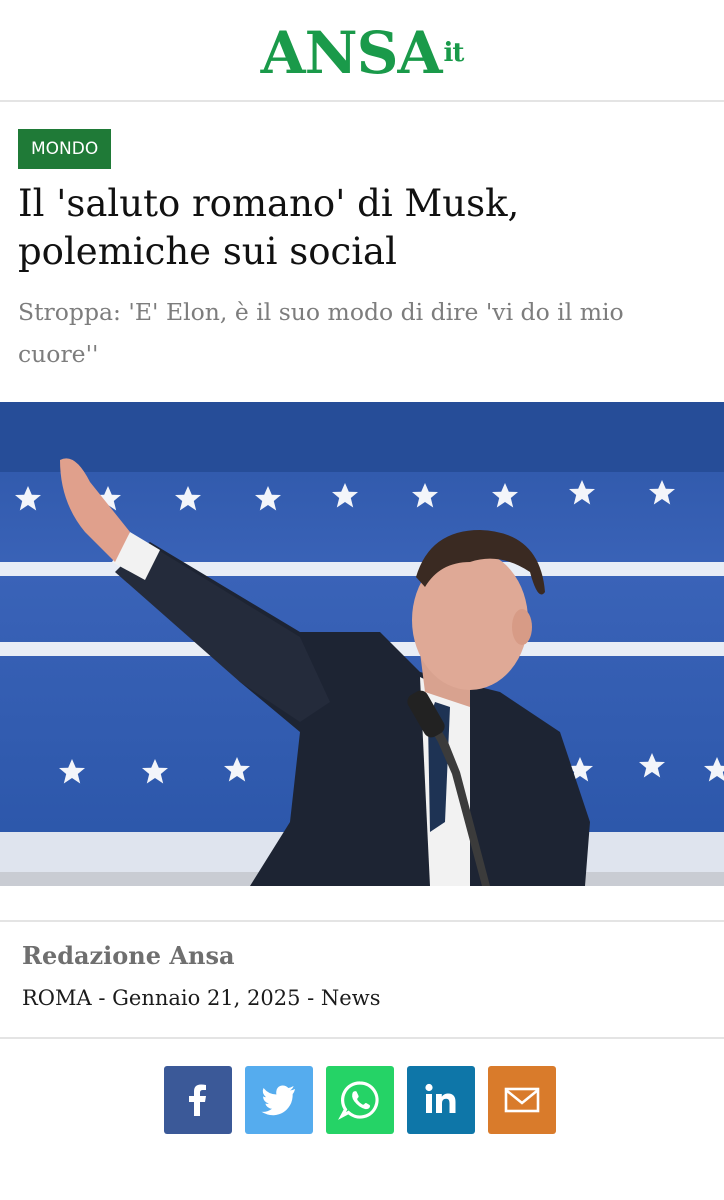 Image resolution: width=724 pixels, height=1200 pixels. I want to click on article-meta: ROMA - Gennaio 21, 2025 - News, so click(201, 998).